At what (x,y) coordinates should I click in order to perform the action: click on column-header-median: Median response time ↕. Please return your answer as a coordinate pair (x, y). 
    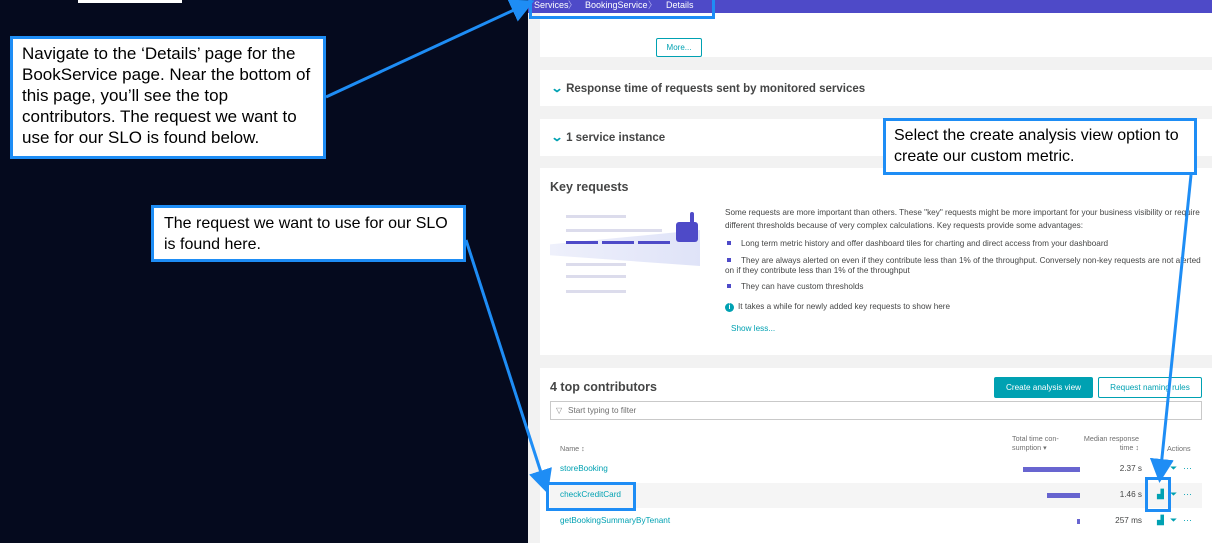
    Looking at the image, I should click on (1110, 443).